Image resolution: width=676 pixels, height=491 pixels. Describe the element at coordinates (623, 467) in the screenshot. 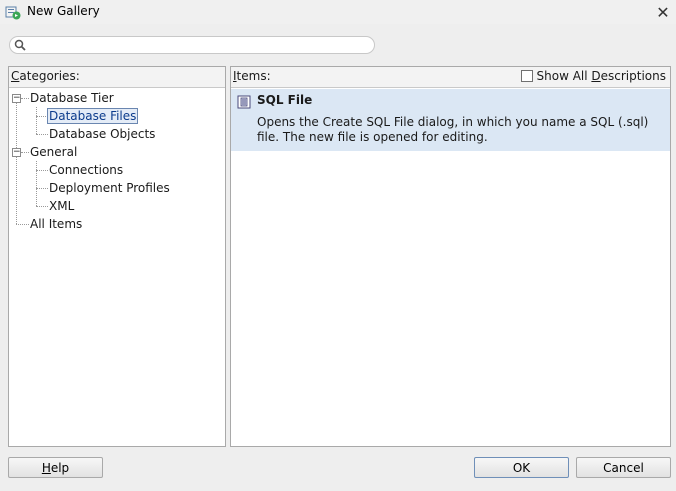

I see `cancel-button: Cancel` at that location.